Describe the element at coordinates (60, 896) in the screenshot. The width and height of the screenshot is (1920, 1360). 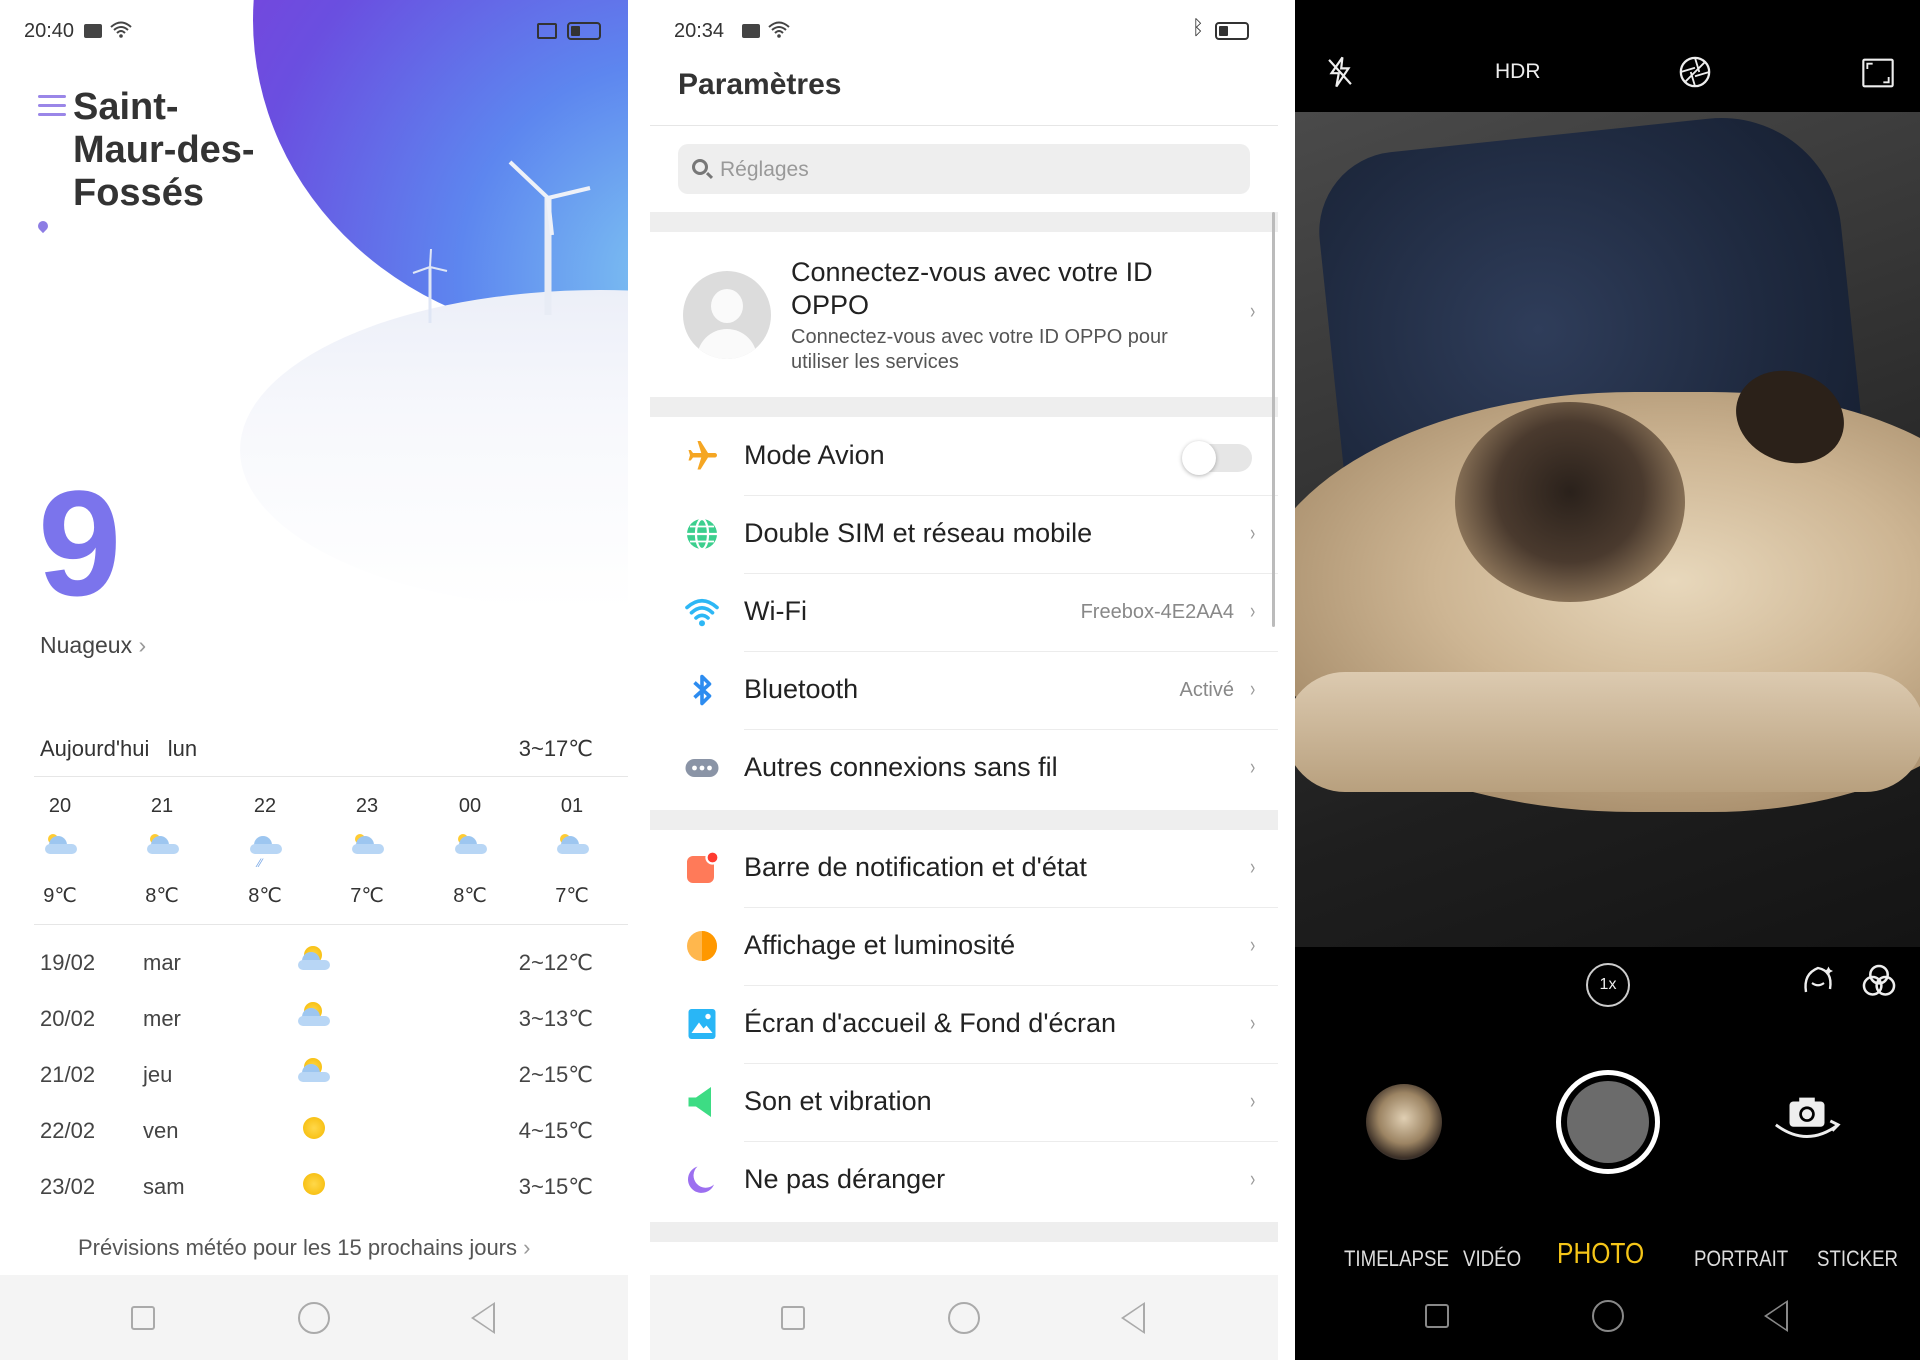
I see `hour-temp: 9℃` at that location.